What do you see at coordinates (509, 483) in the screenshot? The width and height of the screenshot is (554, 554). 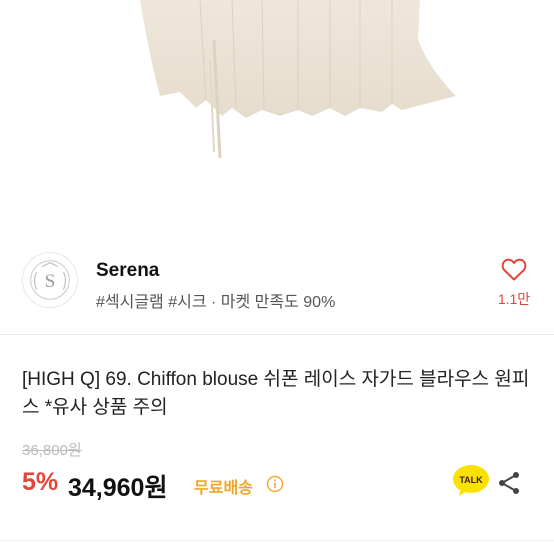 I see `share-icon` at bounding box center [509, 483].